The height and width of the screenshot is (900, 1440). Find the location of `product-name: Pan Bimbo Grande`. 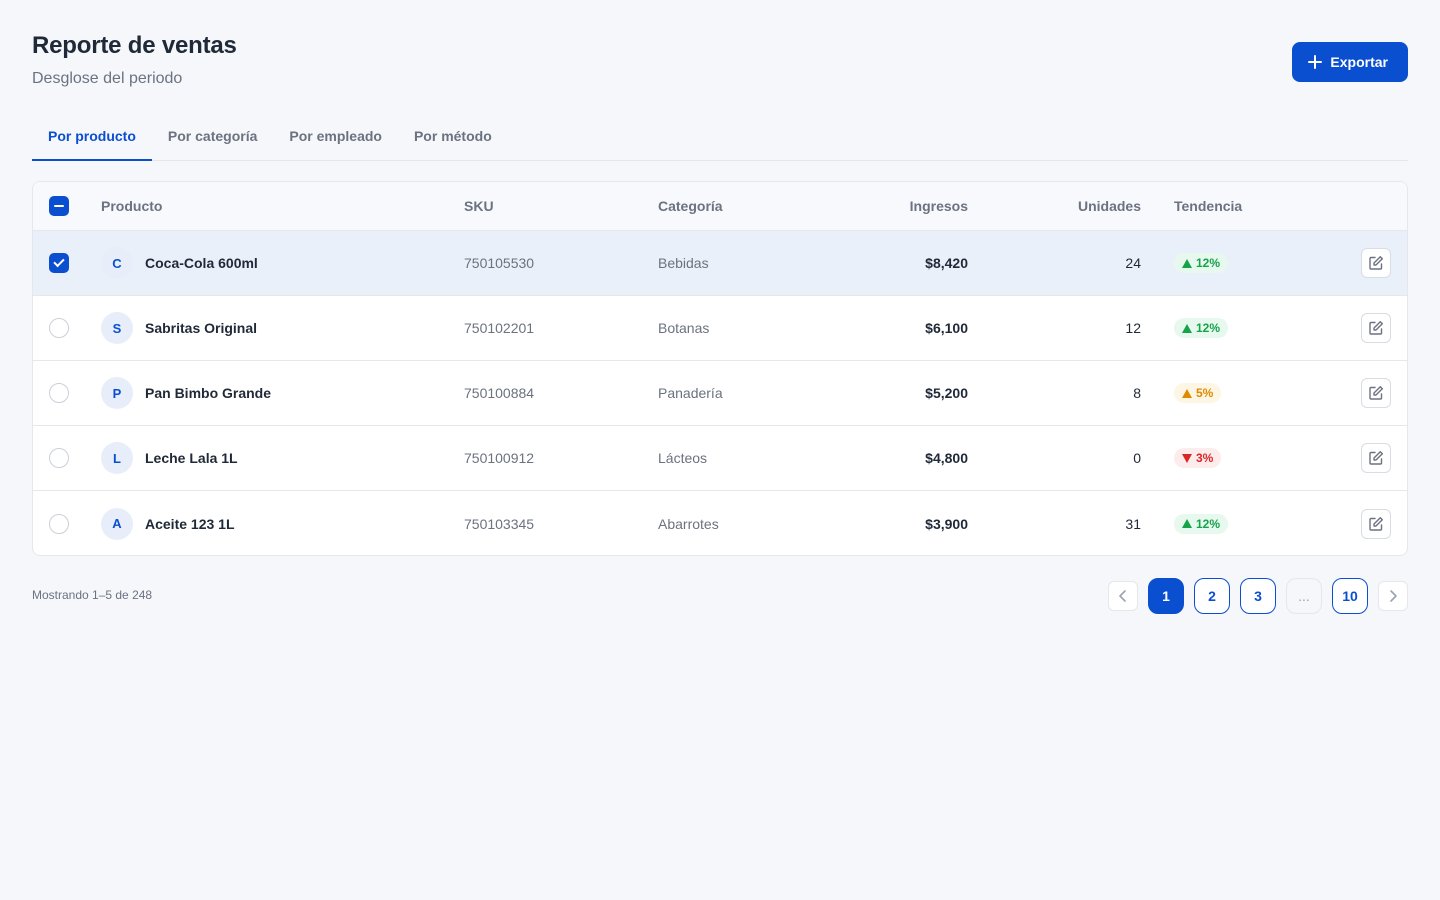

product-name: Pan Bimbo Grande is located at coordinates (208, 393).